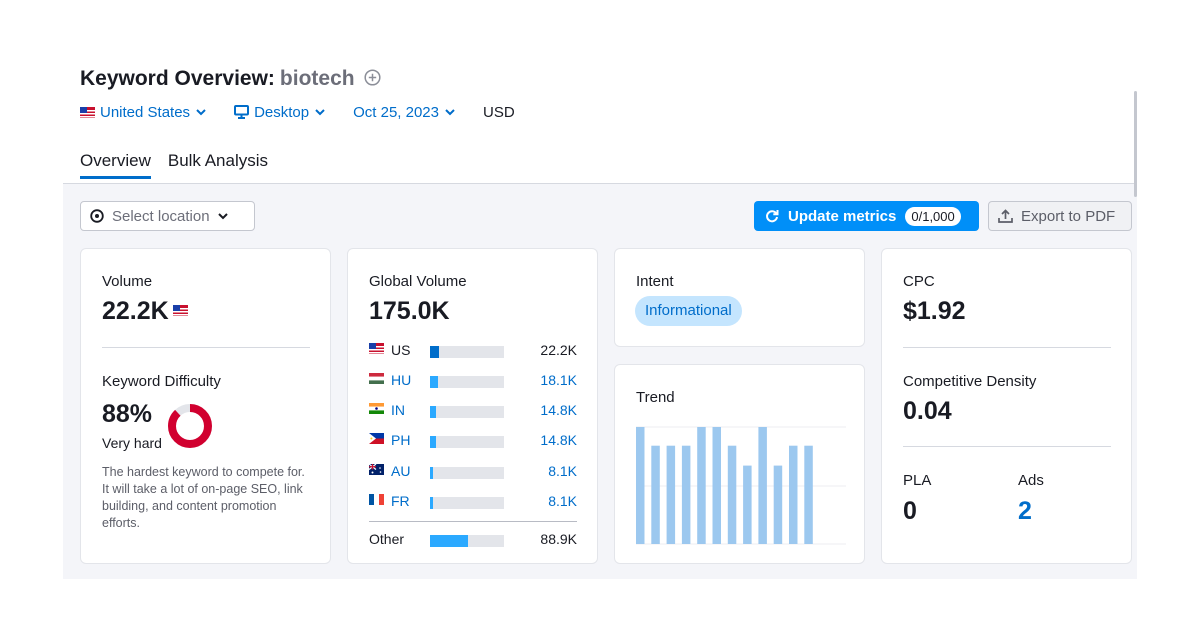 The height and width of the screenshot is (630, 1200). I want to click on country-row-other: Other 88.9K, so click(473, 540).